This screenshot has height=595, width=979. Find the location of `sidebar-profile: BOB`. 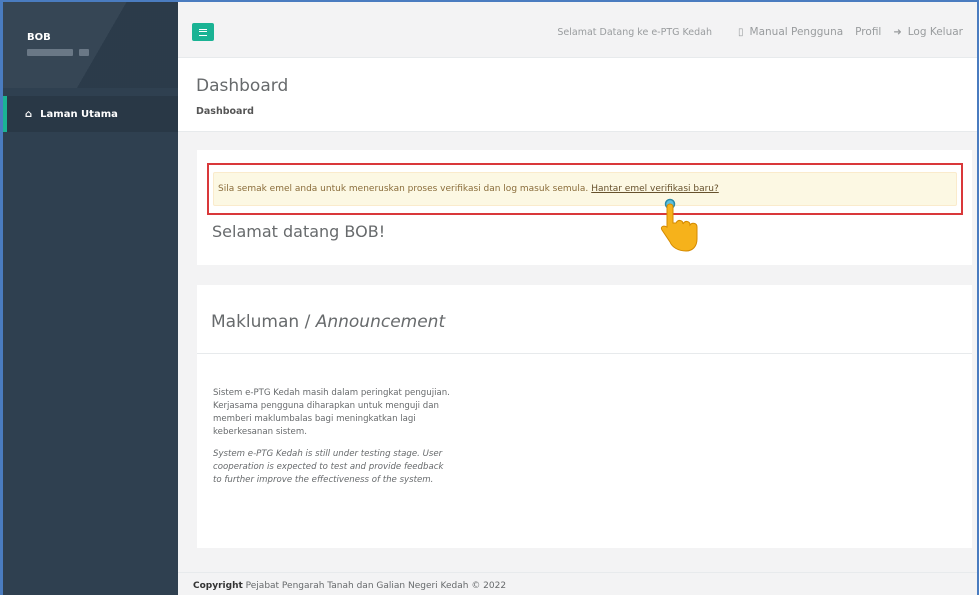

sidebar-profile: BOB is located at coordinates (90, 45).